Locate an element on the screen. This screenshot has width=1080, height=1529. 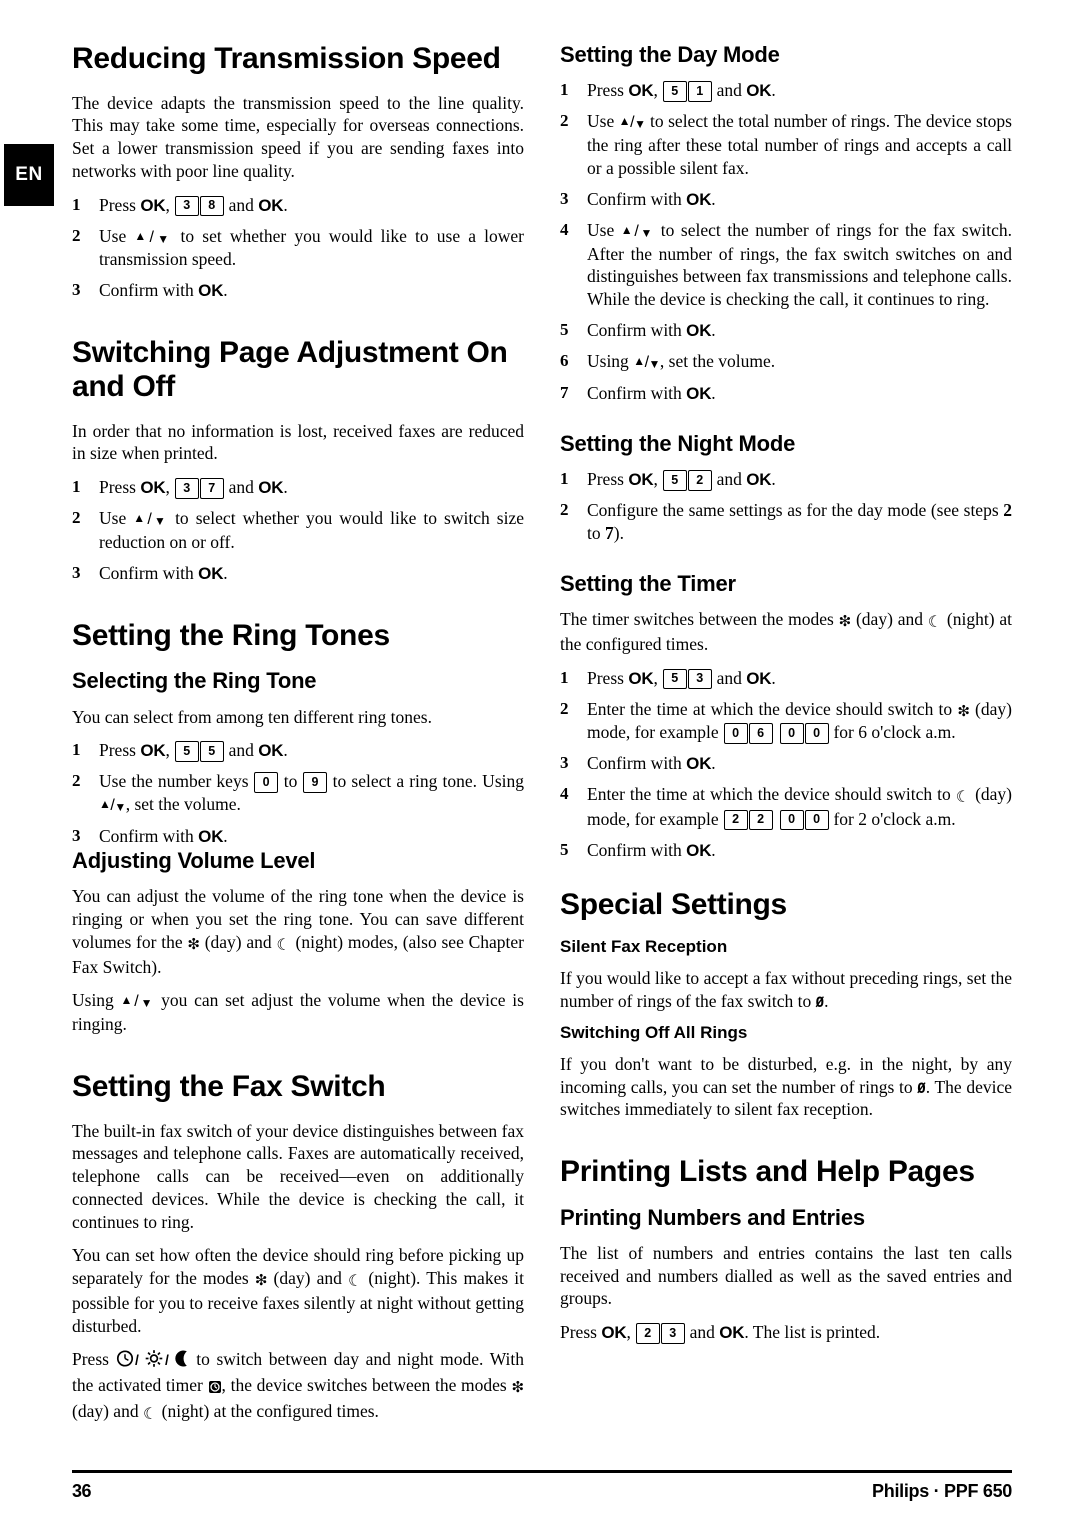
step-number: 1 is located at coordinates (564, 677).